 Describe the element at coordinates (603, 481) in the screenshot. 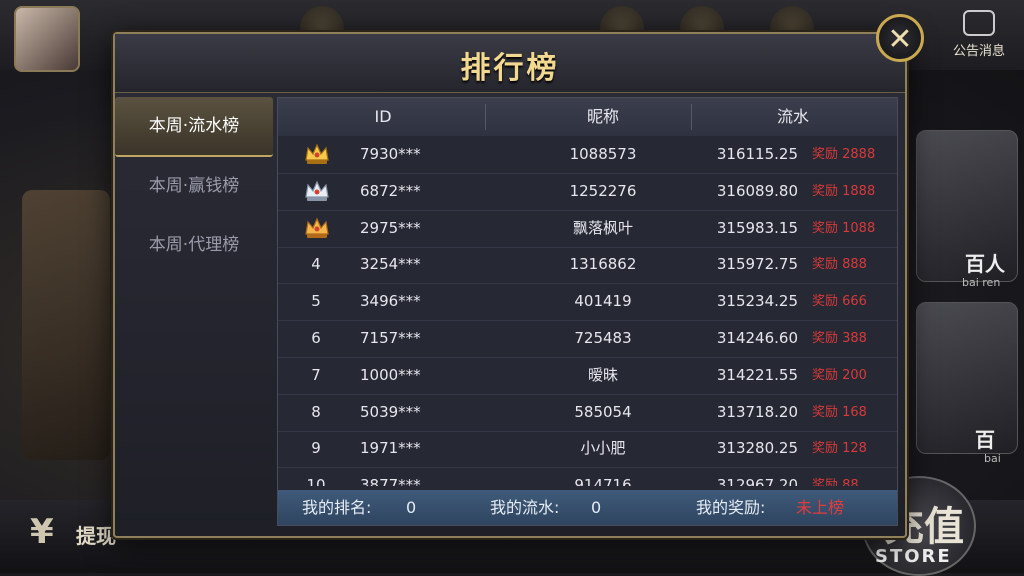

I see `player-nickname: 914716` at that location.